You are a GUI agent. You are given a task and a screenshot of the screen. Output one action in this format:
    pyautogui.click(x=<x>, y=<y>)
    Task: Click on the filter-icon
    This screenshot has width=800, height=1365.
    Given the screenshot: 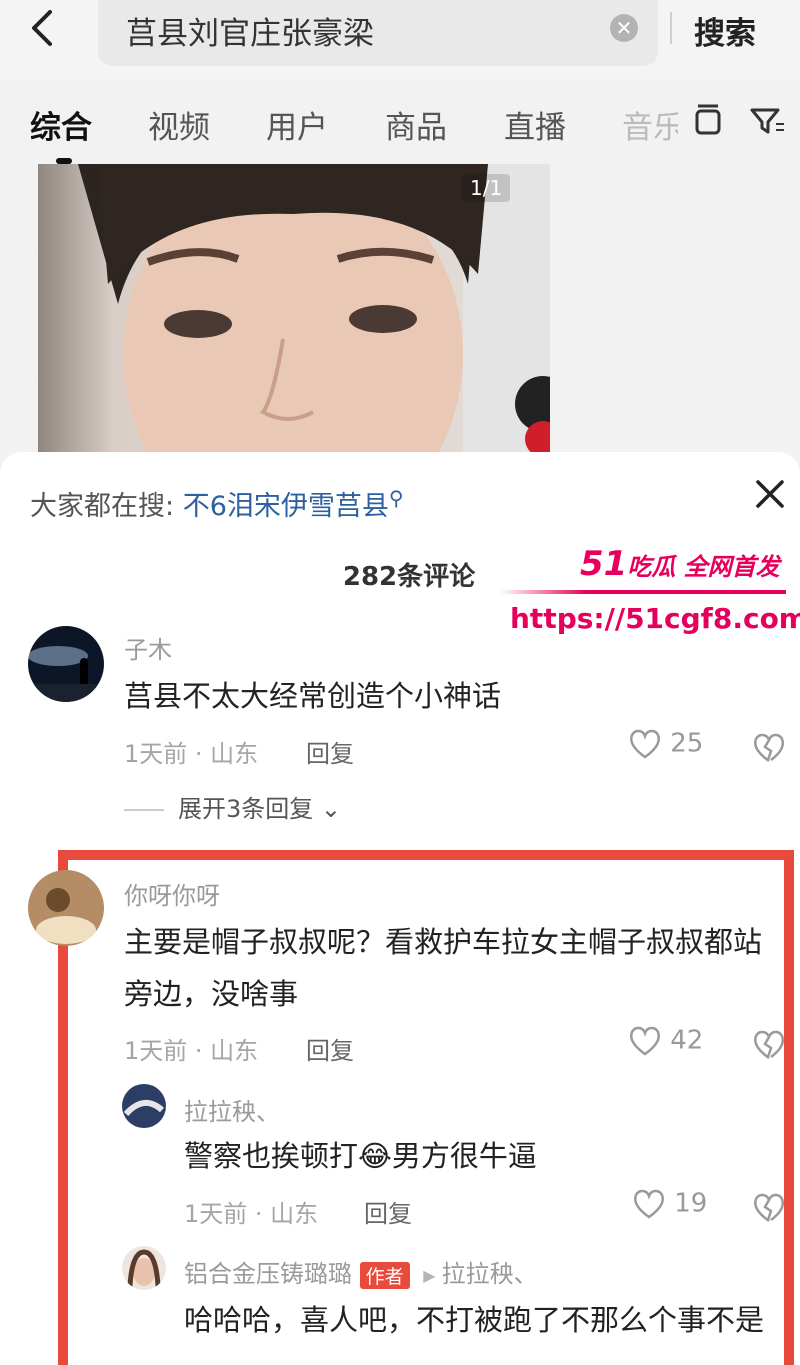 What is the action you would take?
    pyautogui.click(x=768, y=122)
    